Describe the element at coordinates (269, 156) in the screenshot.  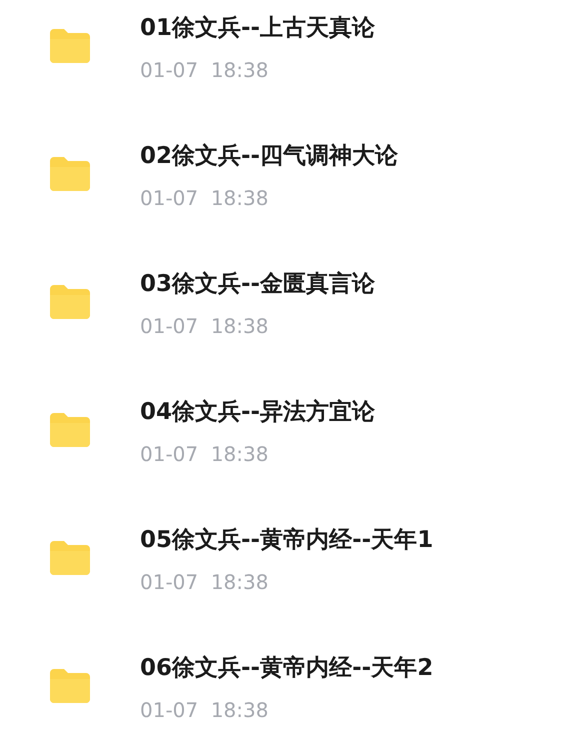
I see `folder-name: 02徐文兵--四气调神大论` at that location.